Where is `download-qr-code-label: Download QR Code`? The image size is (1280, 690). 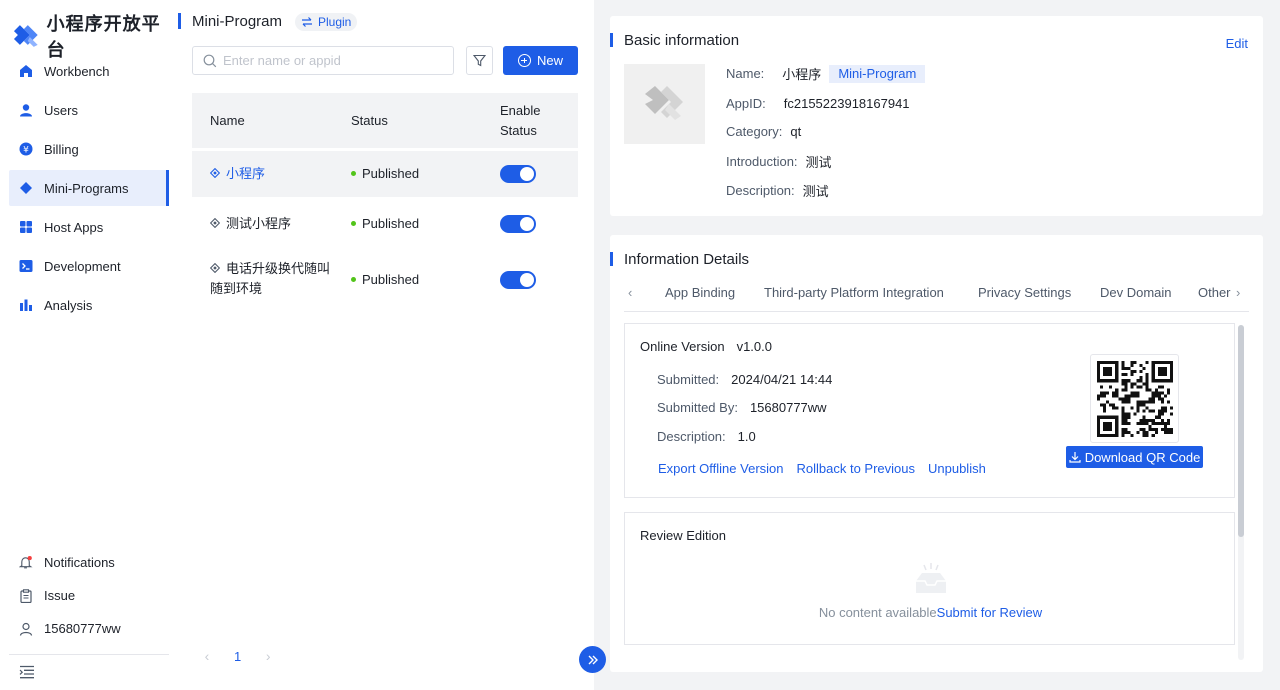
download-qr-code-label: Download QR Code is located at coordinates (1142, 457).